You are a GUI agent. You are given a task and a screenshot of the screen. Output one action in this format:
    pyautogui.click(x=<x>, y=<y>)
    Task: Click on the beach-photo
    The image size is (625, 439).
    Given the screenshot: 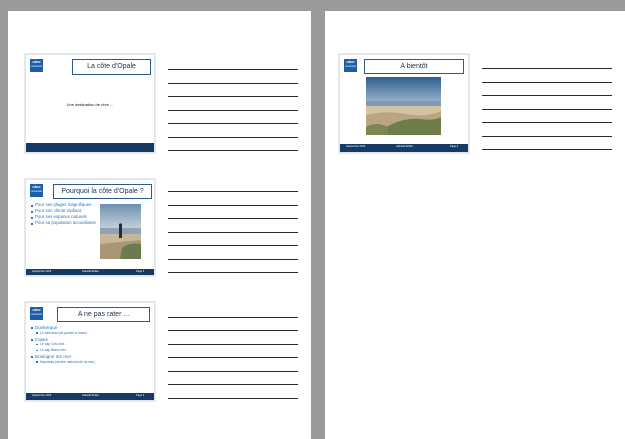 What is the action you would take?
    pyautogui.click(x=120, y=231)
    